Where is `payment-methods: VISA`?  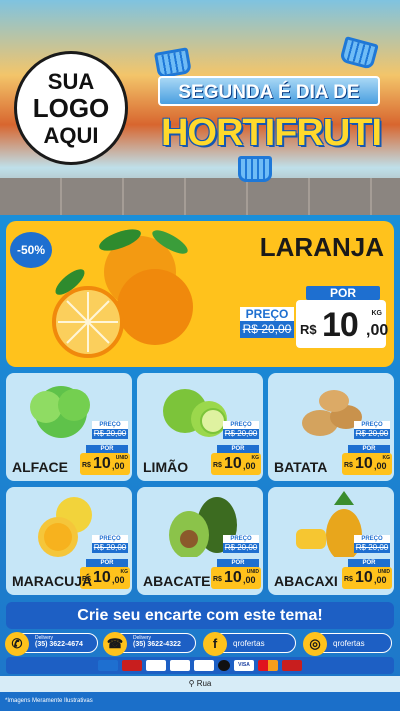 payment-methods: VISA is located at coordinates (200, 665).